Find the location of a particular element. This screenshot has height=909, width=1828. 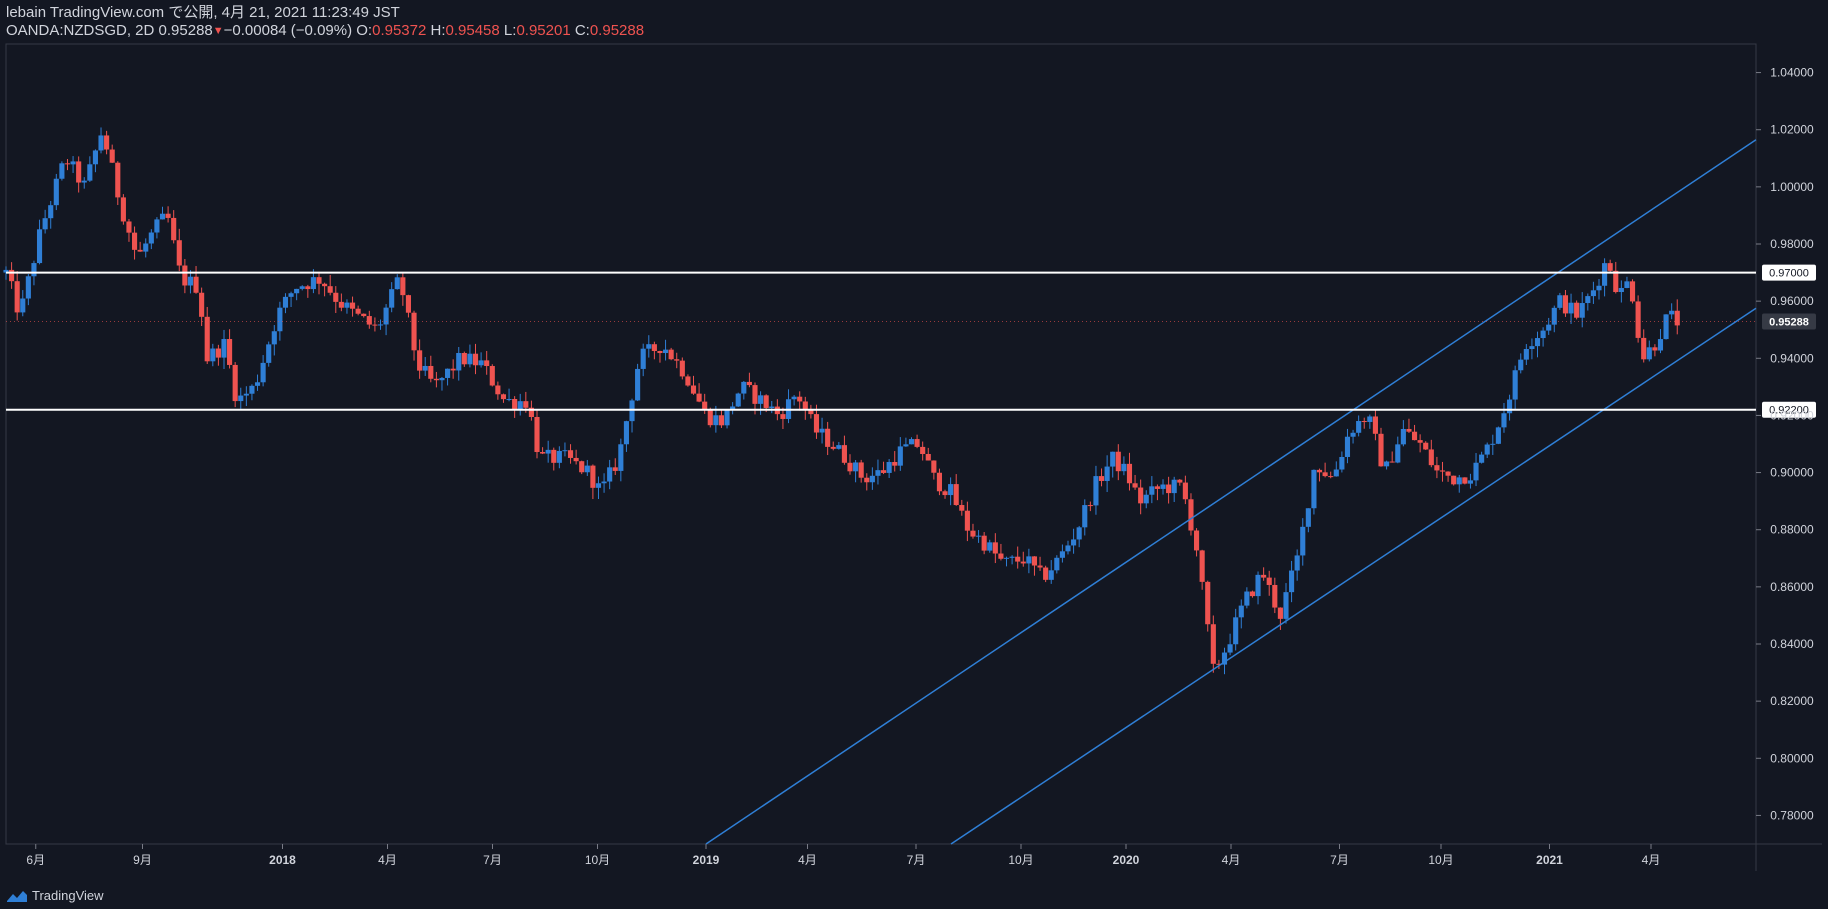

y-tick-label: 0.84000 is located at coordinates (1792, 644).